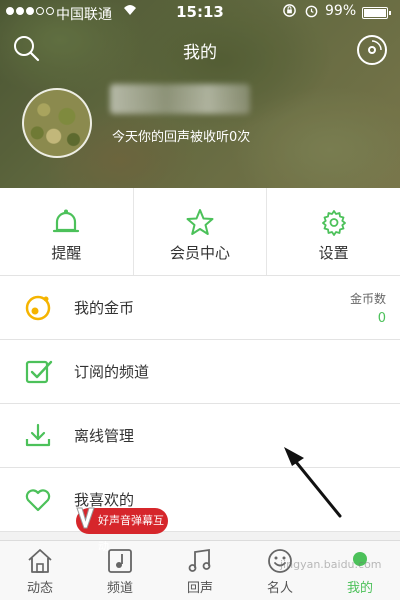 The width and height of the screenshot is (400, 600). I want to click on battery-percent: 99%, so click(341, 11).